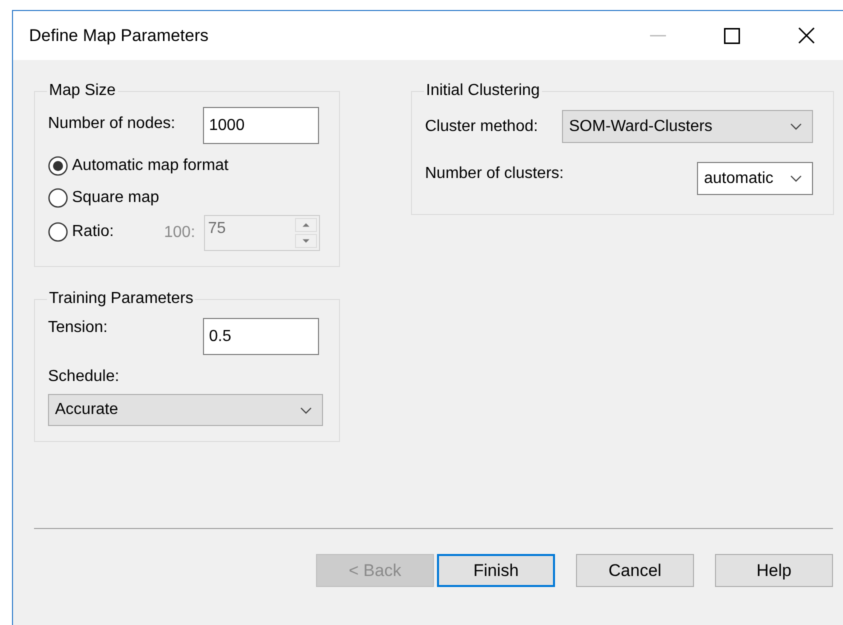  I want to click on field-label: Number of clusters:, so click(494, 173).